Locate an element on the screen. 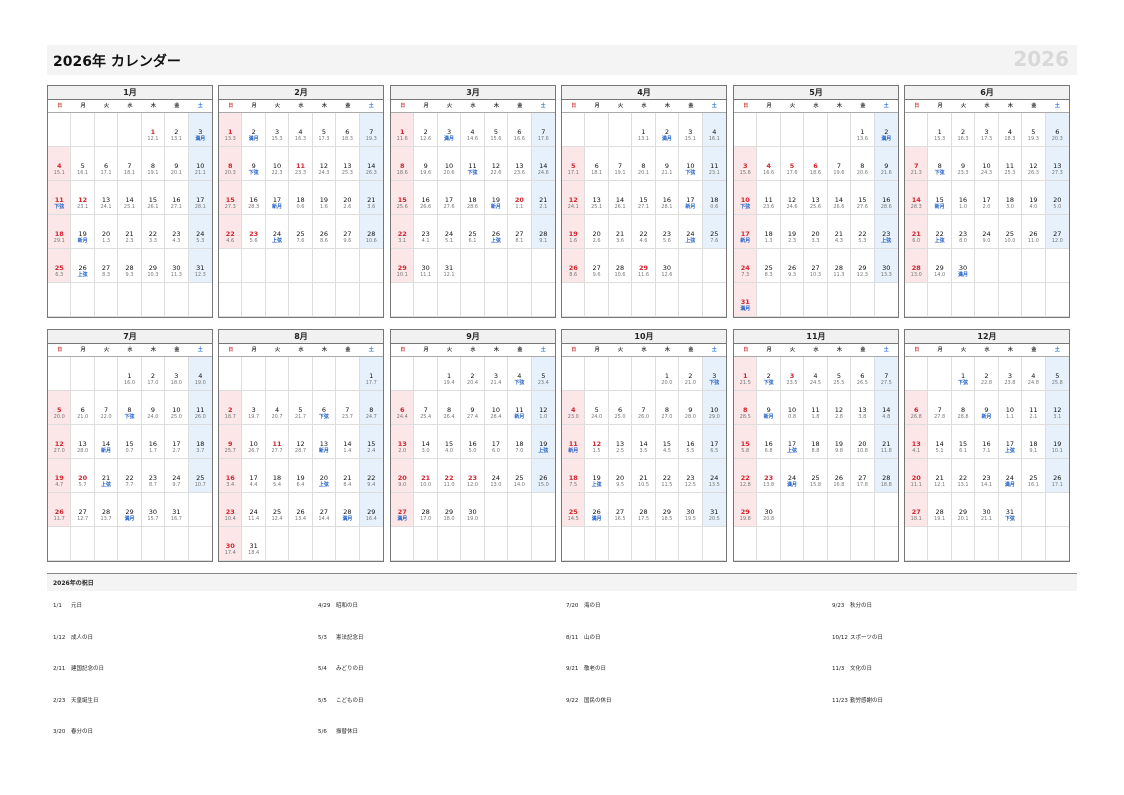  moon-age: 18.1 is located at coordinates (597, 173).